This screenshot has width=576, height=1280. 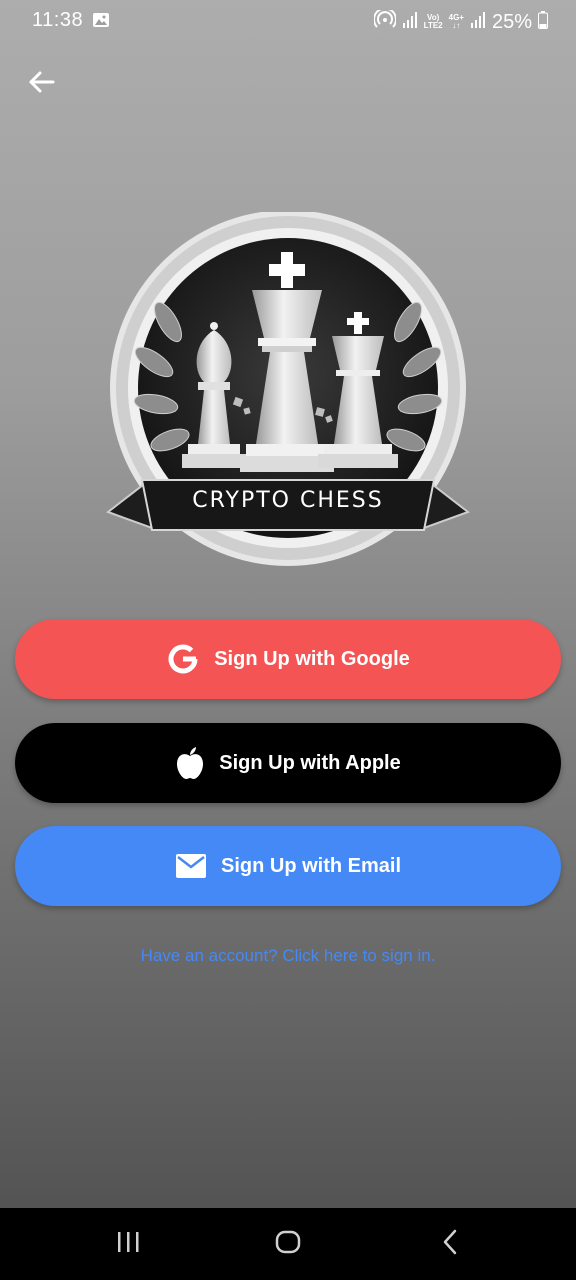 I want to click on battery-percent: 25%, so click(x=511, y=21).